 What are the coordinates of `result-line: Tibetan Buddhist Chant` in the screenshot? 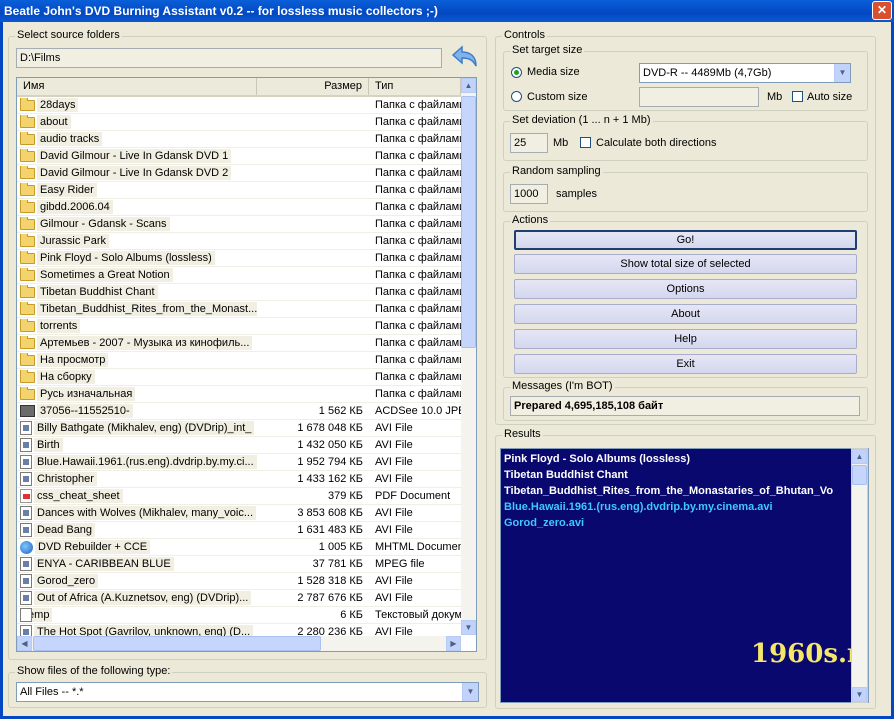 It's located at (566, 475).